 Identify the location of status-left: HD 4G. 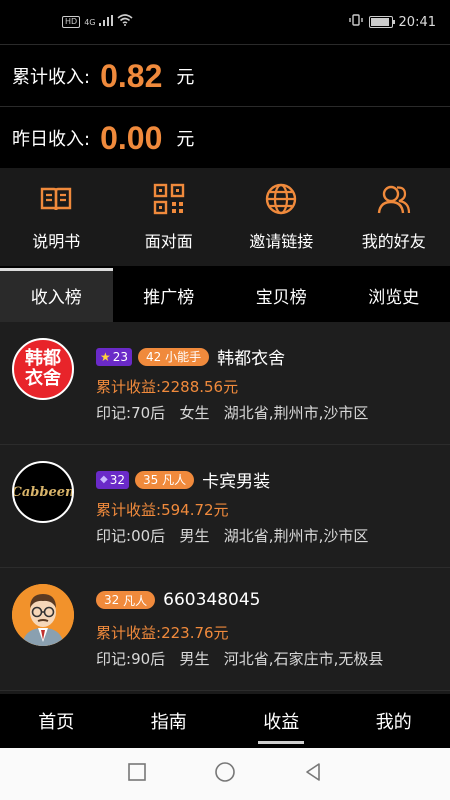
(67, 22).